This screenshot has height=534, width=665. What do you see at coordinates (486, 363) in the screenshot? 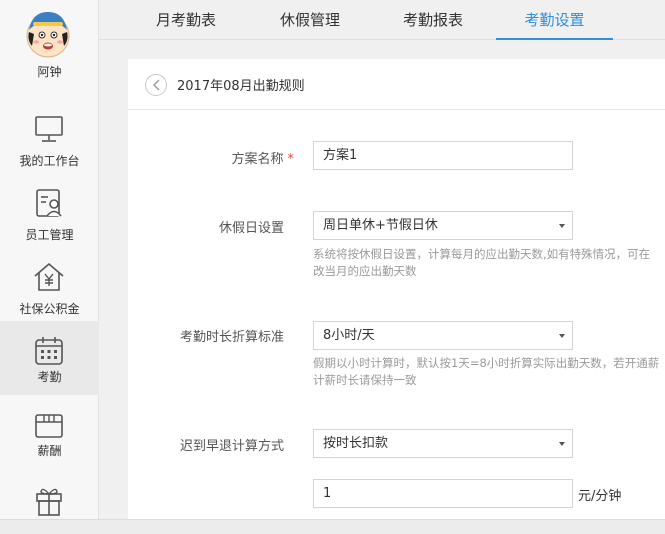
I see `duration-standard-hint-1: 假期以小时计算时，默认按1天=8小时折算实际出勤天数，若开通薪` at bounding box center [486, 363].